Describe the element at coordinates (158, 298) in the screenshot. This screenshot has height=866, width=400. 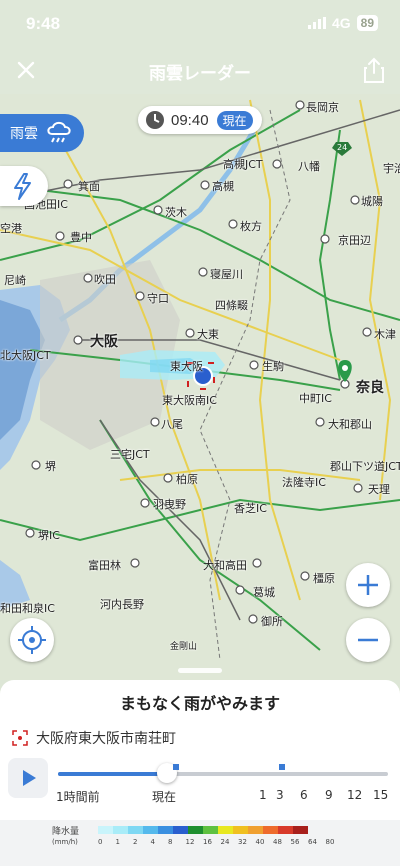
I see `map-label: 守口` at that location.